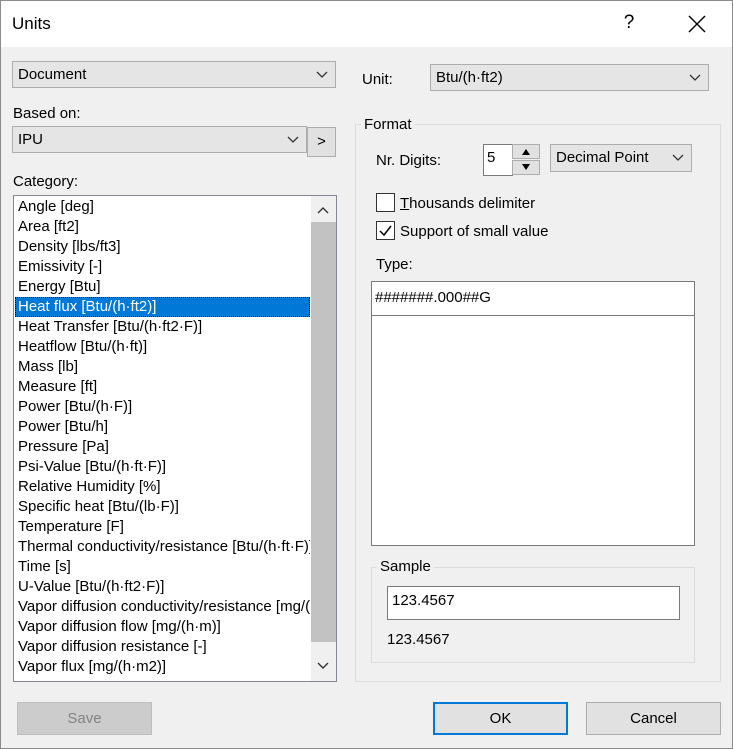  I want to click on category-item: Pressure [Pa], so click(162, 447).